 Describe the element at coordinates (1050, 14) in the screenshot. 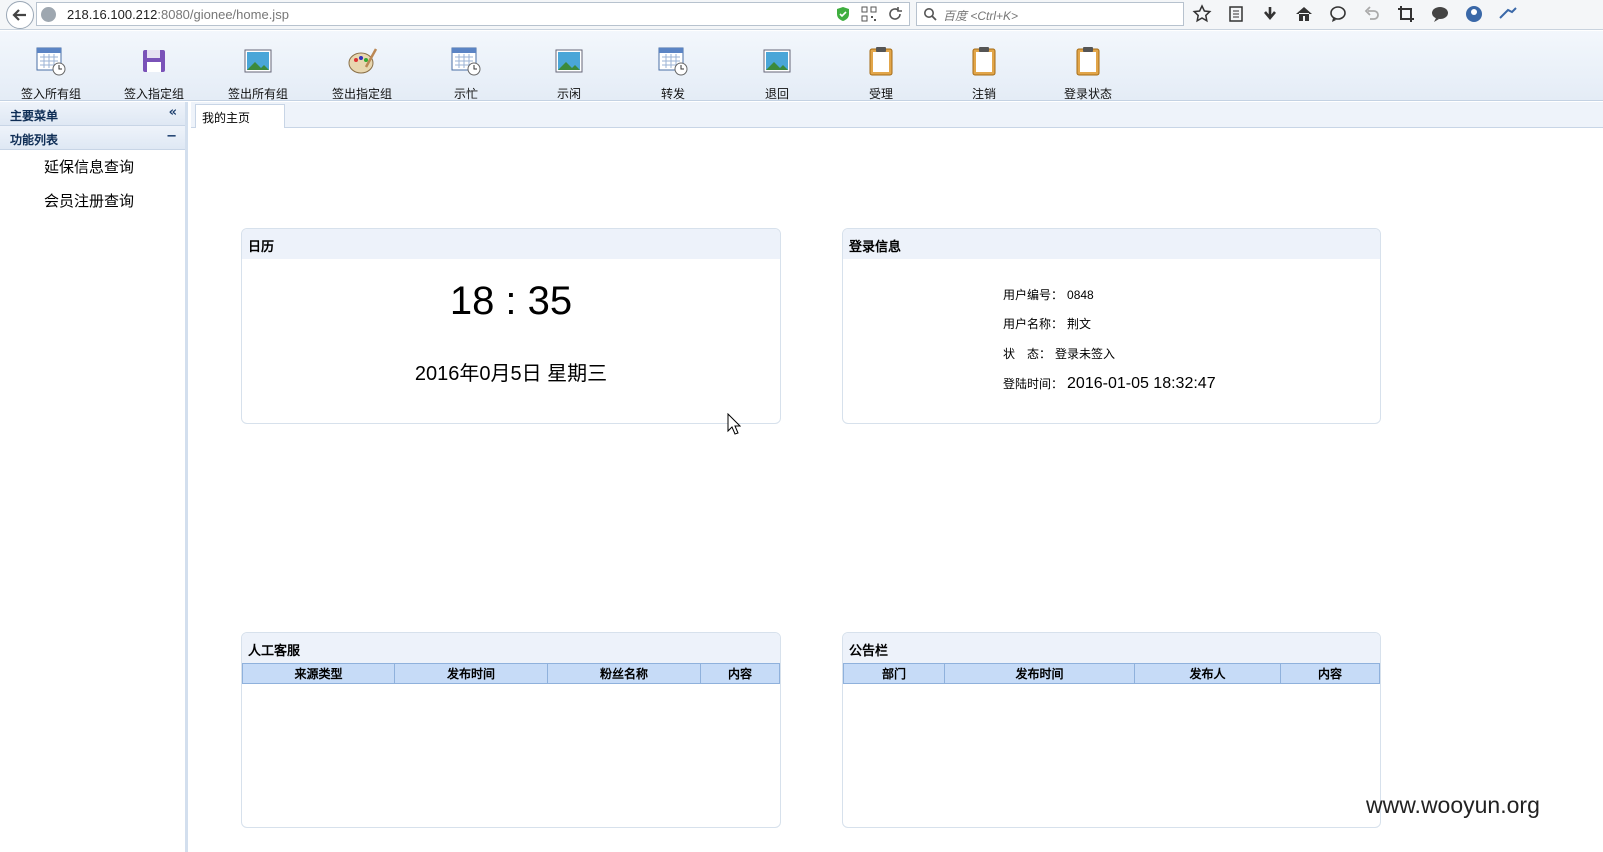

I see `search-input: 百度 <Ctrl+K>` at that location.